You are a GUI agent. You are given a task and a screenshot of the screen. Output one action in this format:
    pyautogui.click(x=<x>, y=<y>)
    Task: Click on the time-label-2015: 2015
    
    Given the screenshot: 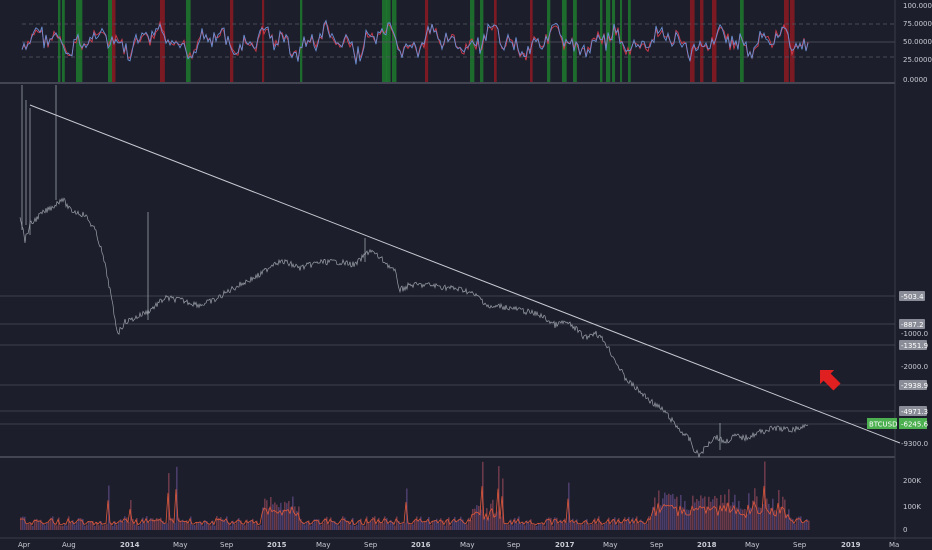 What is the action you would take?
    pyautogui.click(x=277, y=545)
    